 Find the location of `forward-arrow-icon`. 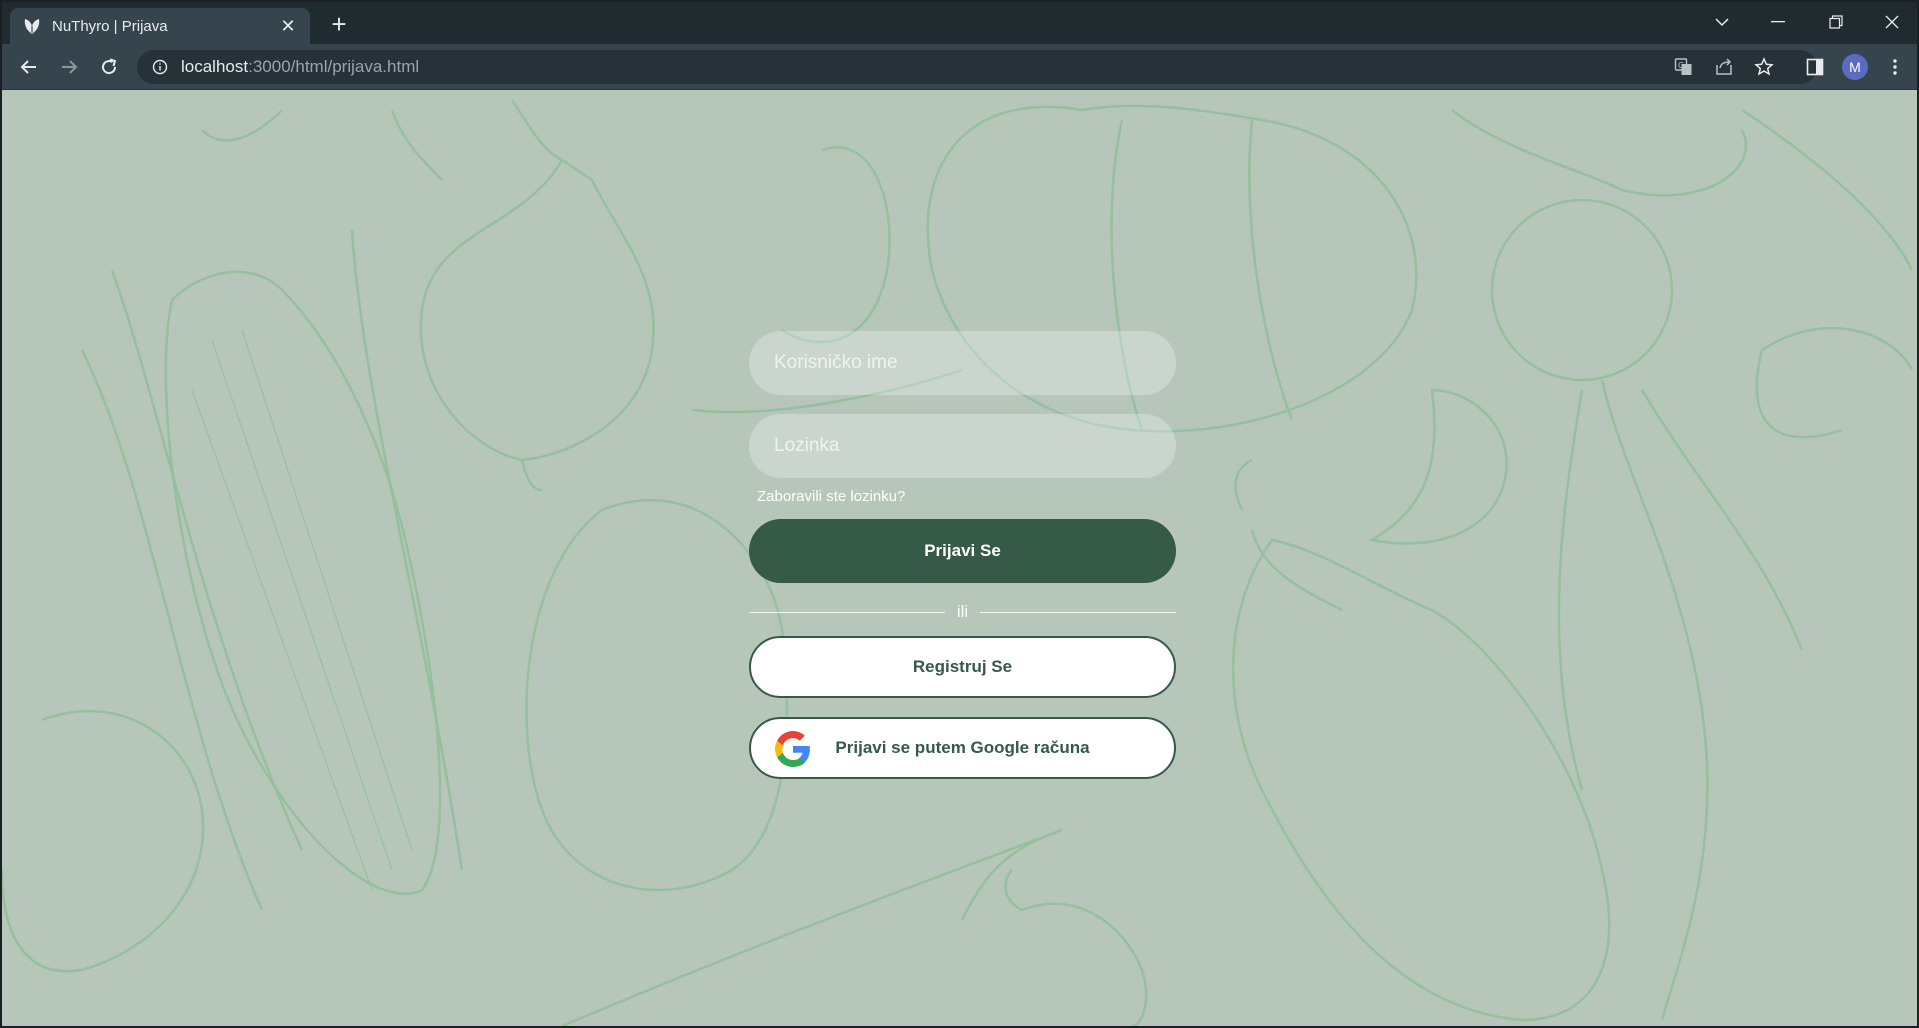

forward-arrow-icon is located at coordinates (69, 67).